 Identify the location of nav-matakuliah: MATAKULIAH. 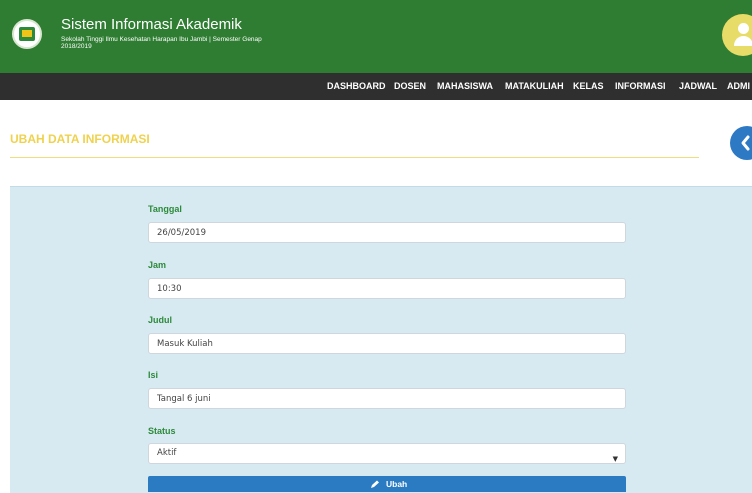
(534, 86).